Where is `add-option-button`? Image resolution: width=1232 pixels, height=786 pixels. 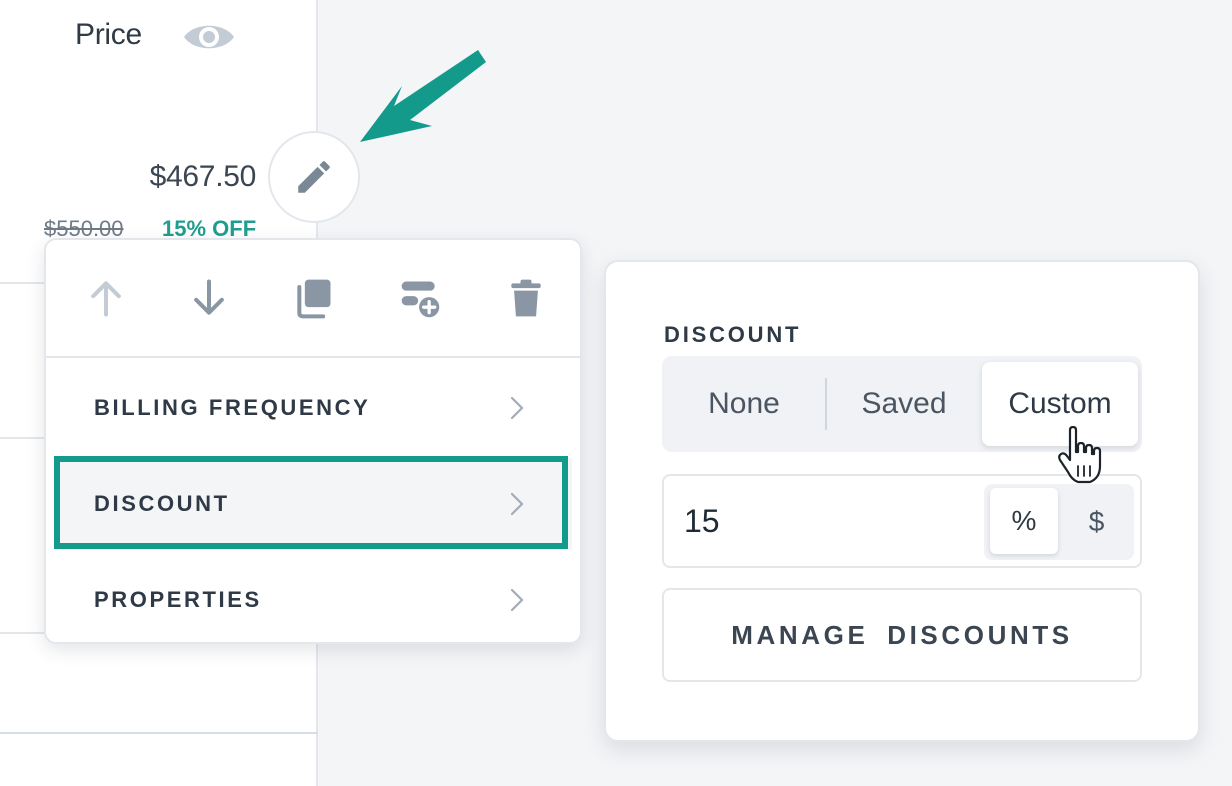 add-option-button is located at coordinates (420, 298).